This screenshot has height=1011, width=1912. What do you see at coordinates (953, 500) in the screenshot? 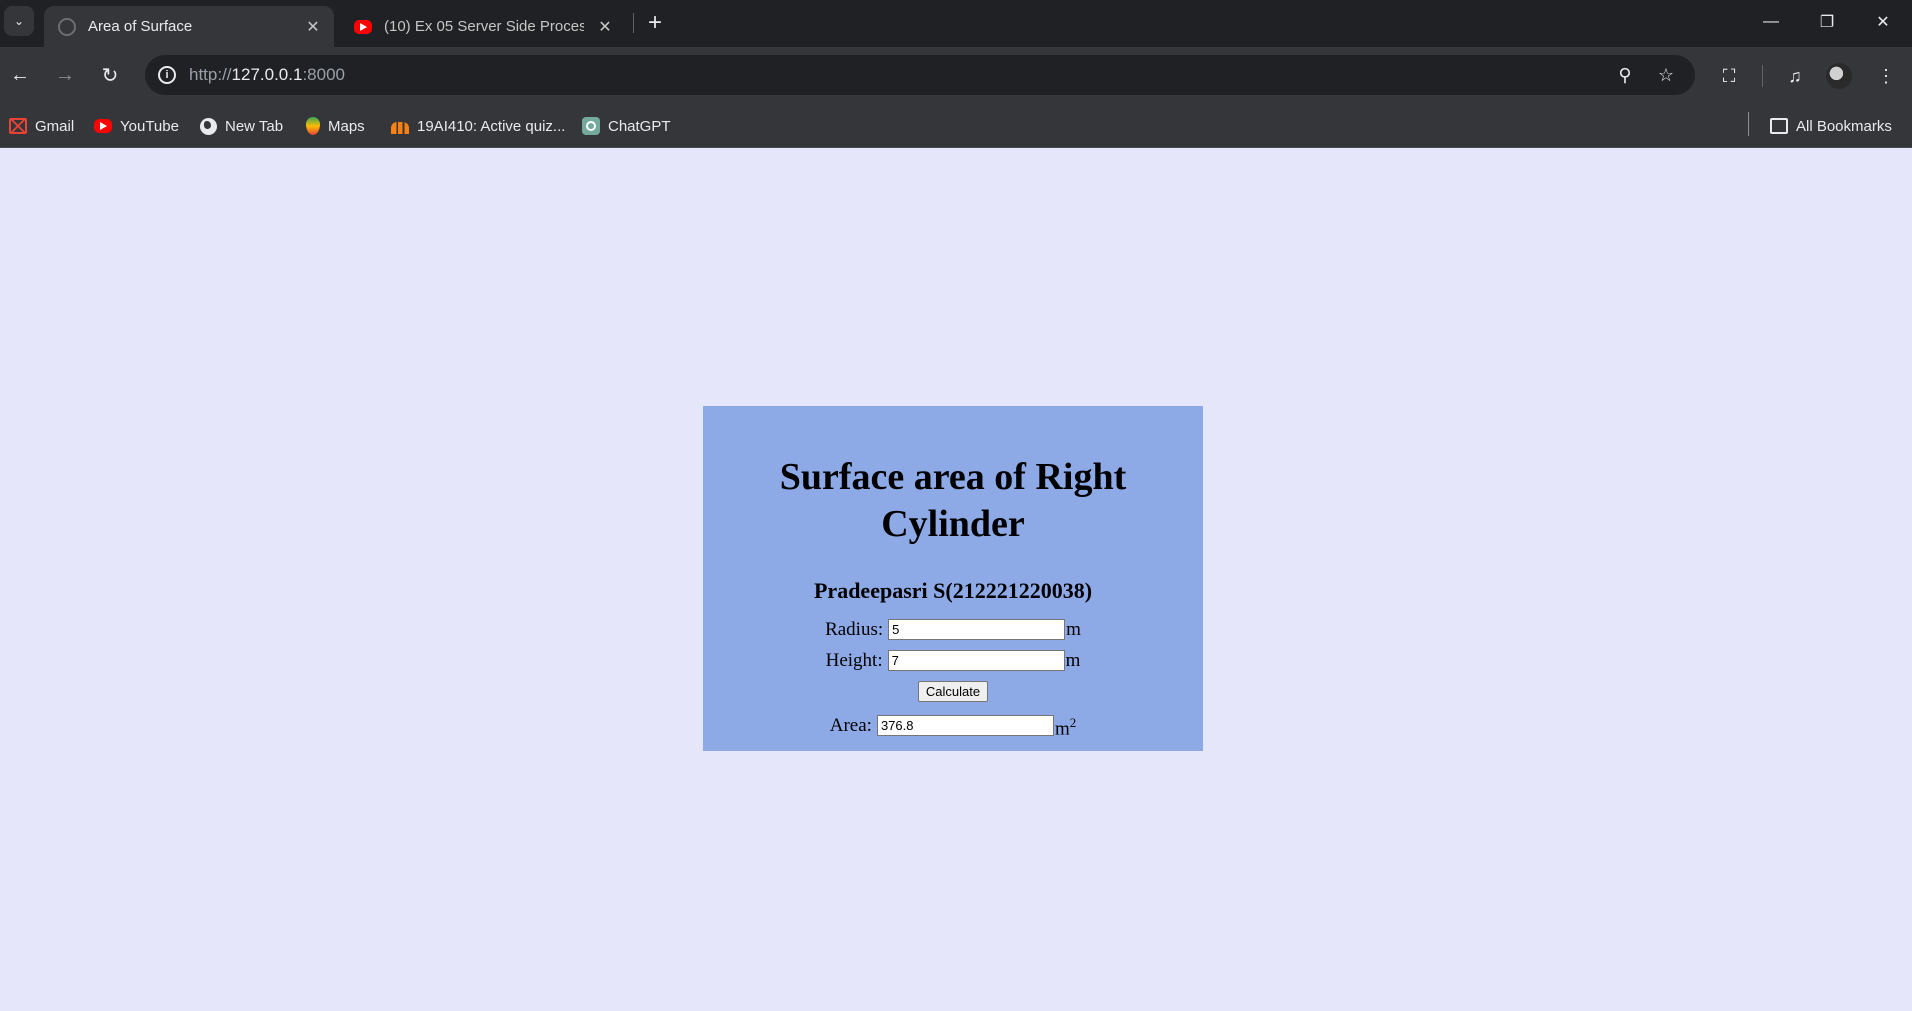
I see `page-title: Surface area of Right Cylinder` at bounding box center [953, 500].